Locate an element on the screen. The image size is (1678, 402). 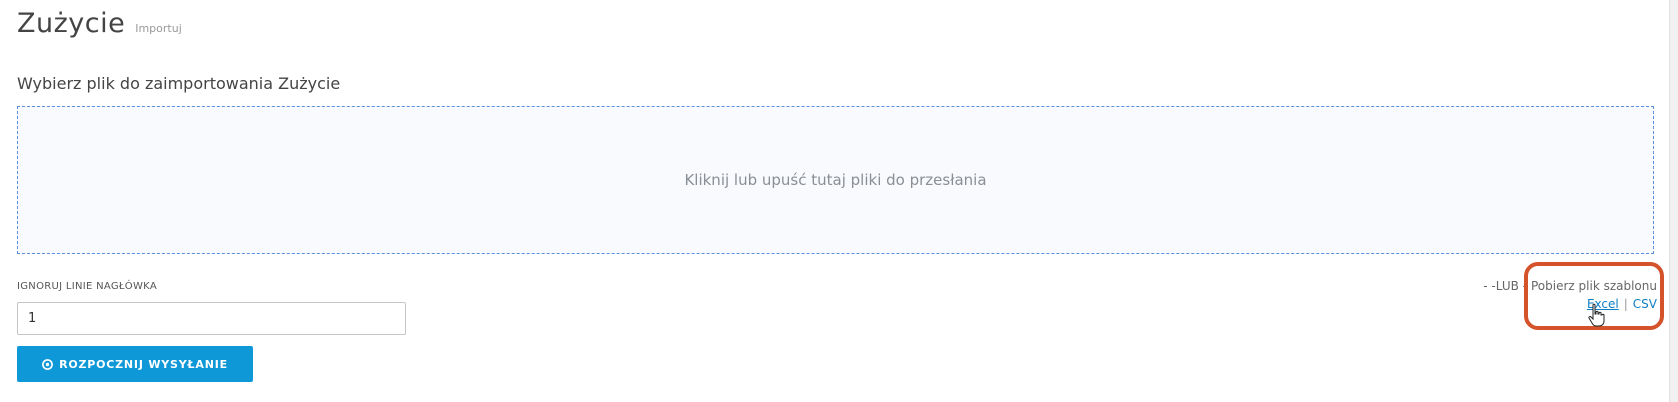
page-subtitle: Importuj is located at coordinates (158, 28).